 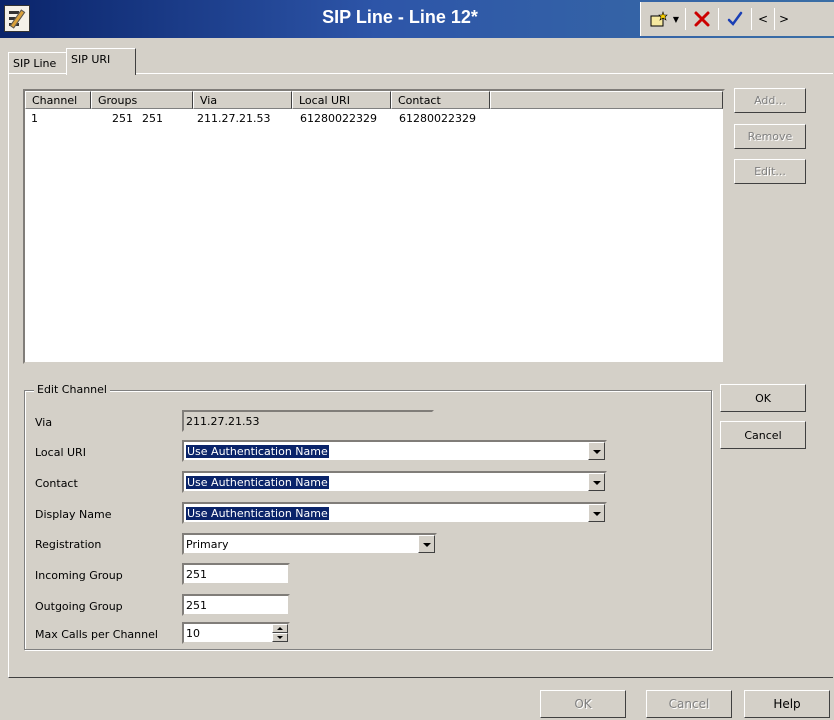 What do you see at coordinates (17, 18) in the screenshot?
I see `sip-line-app-icon` at bounding box center [17, 18].